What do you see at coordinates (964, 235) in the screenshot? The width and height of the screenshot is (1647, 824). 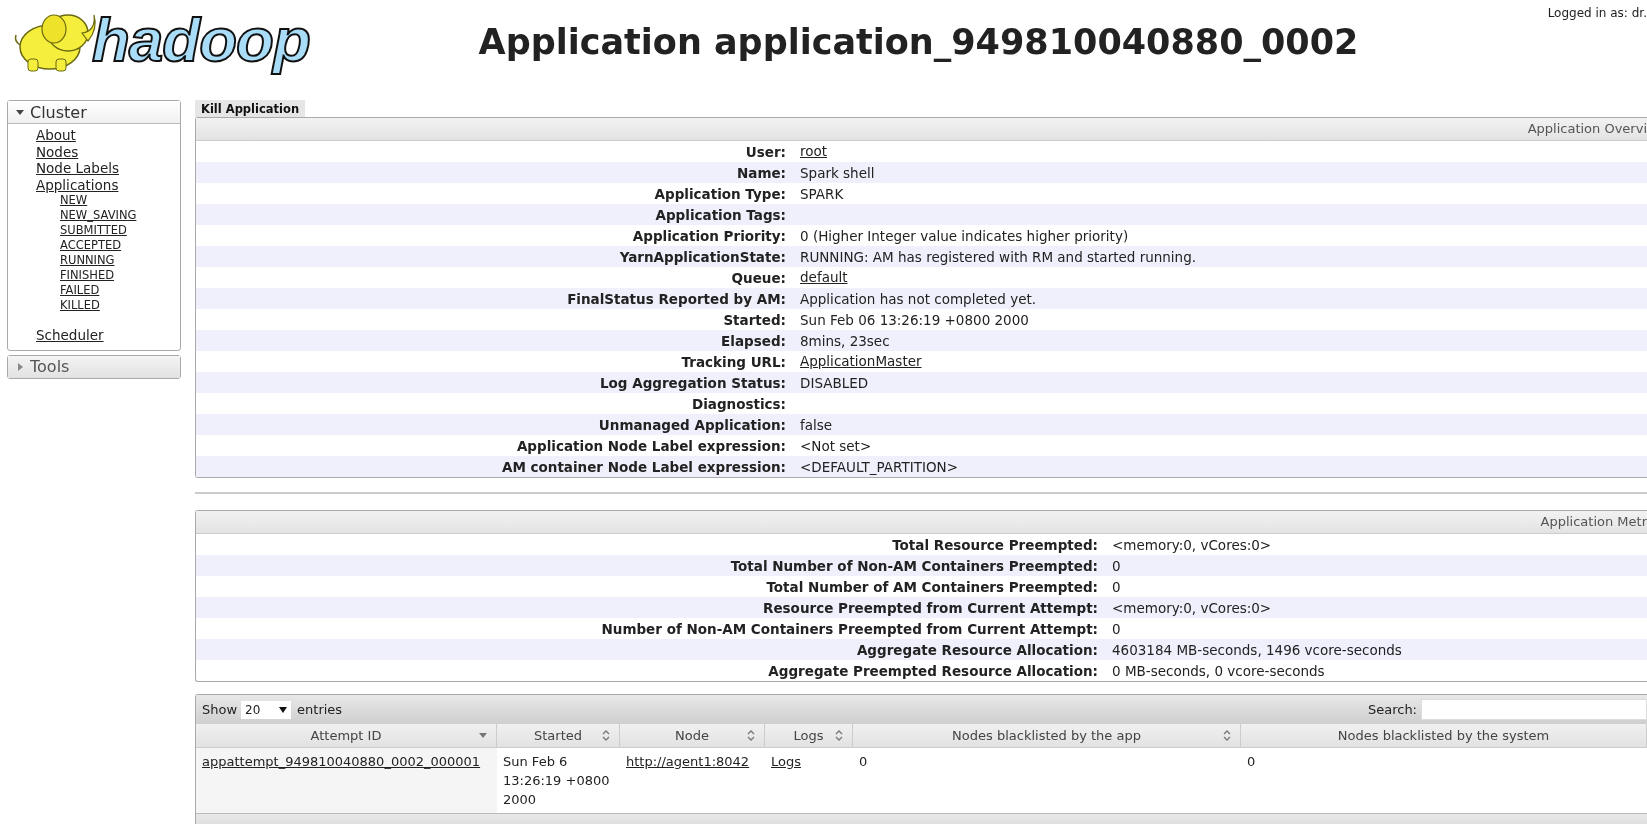 I see `field-value: 0 (Higher Integer value indicates higher priority)` at bounding box center [964, 235].